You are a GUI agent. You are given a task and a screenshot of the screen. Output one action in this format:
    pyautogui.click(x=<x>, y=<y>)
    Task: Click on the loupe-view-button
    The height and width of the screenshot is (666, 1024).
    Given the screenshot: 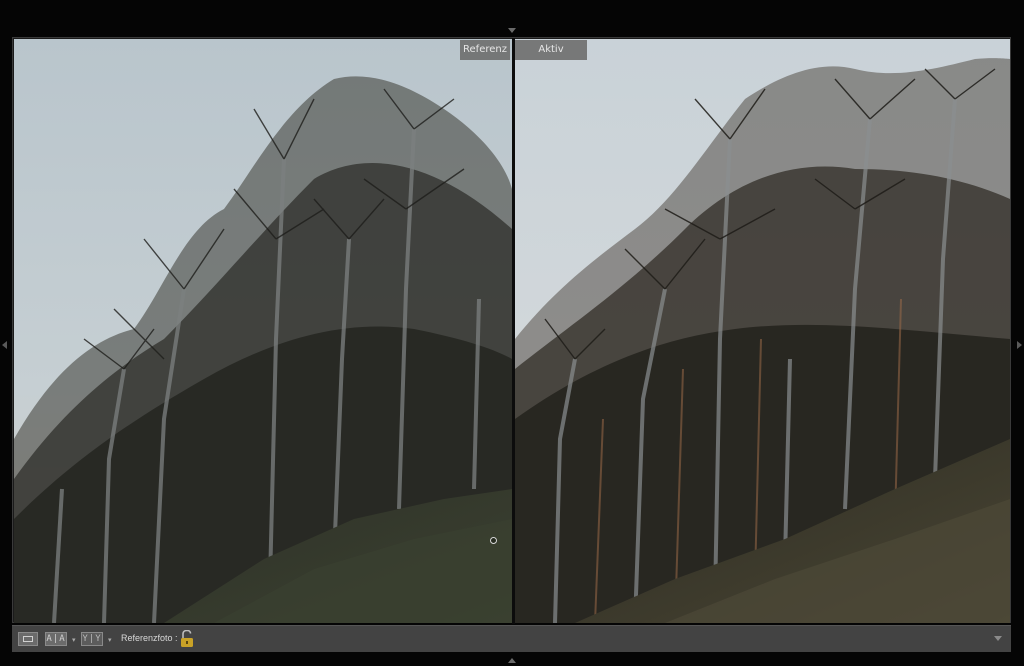 What is the action you would take?
    pyautogui.click(x=28, y=639)
    